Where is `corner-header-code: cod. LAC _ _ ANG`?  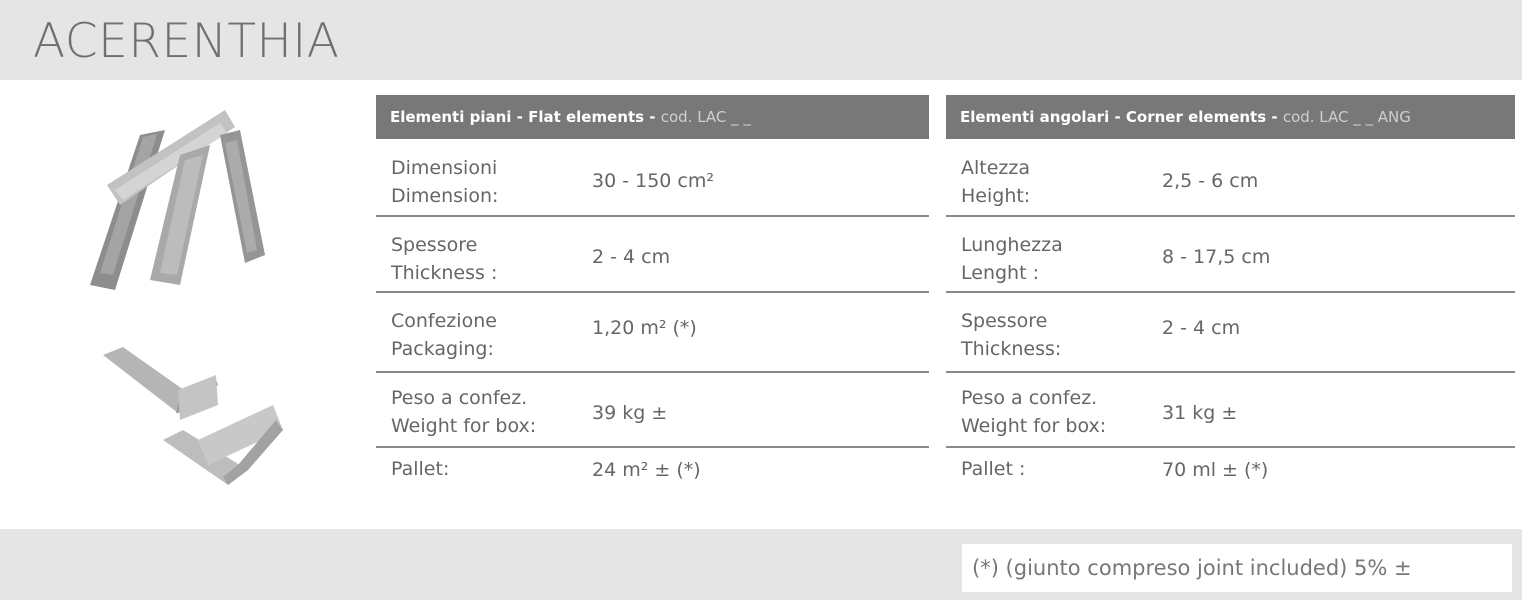 corner-header-code: cod. LAC _ _ ANG is located at coordinates (1346, 117).